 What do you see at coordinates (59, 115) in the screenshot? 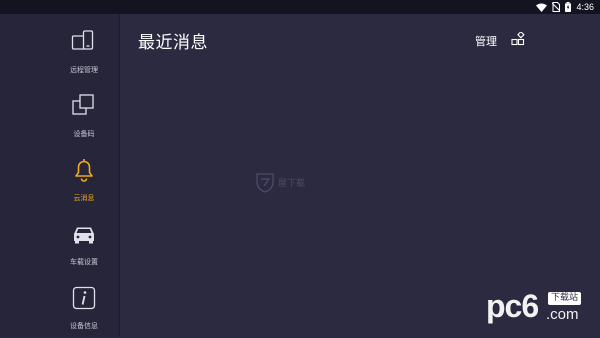
I see `sidebar-item-device-code: 设备码` at bounding box center [59, 115].